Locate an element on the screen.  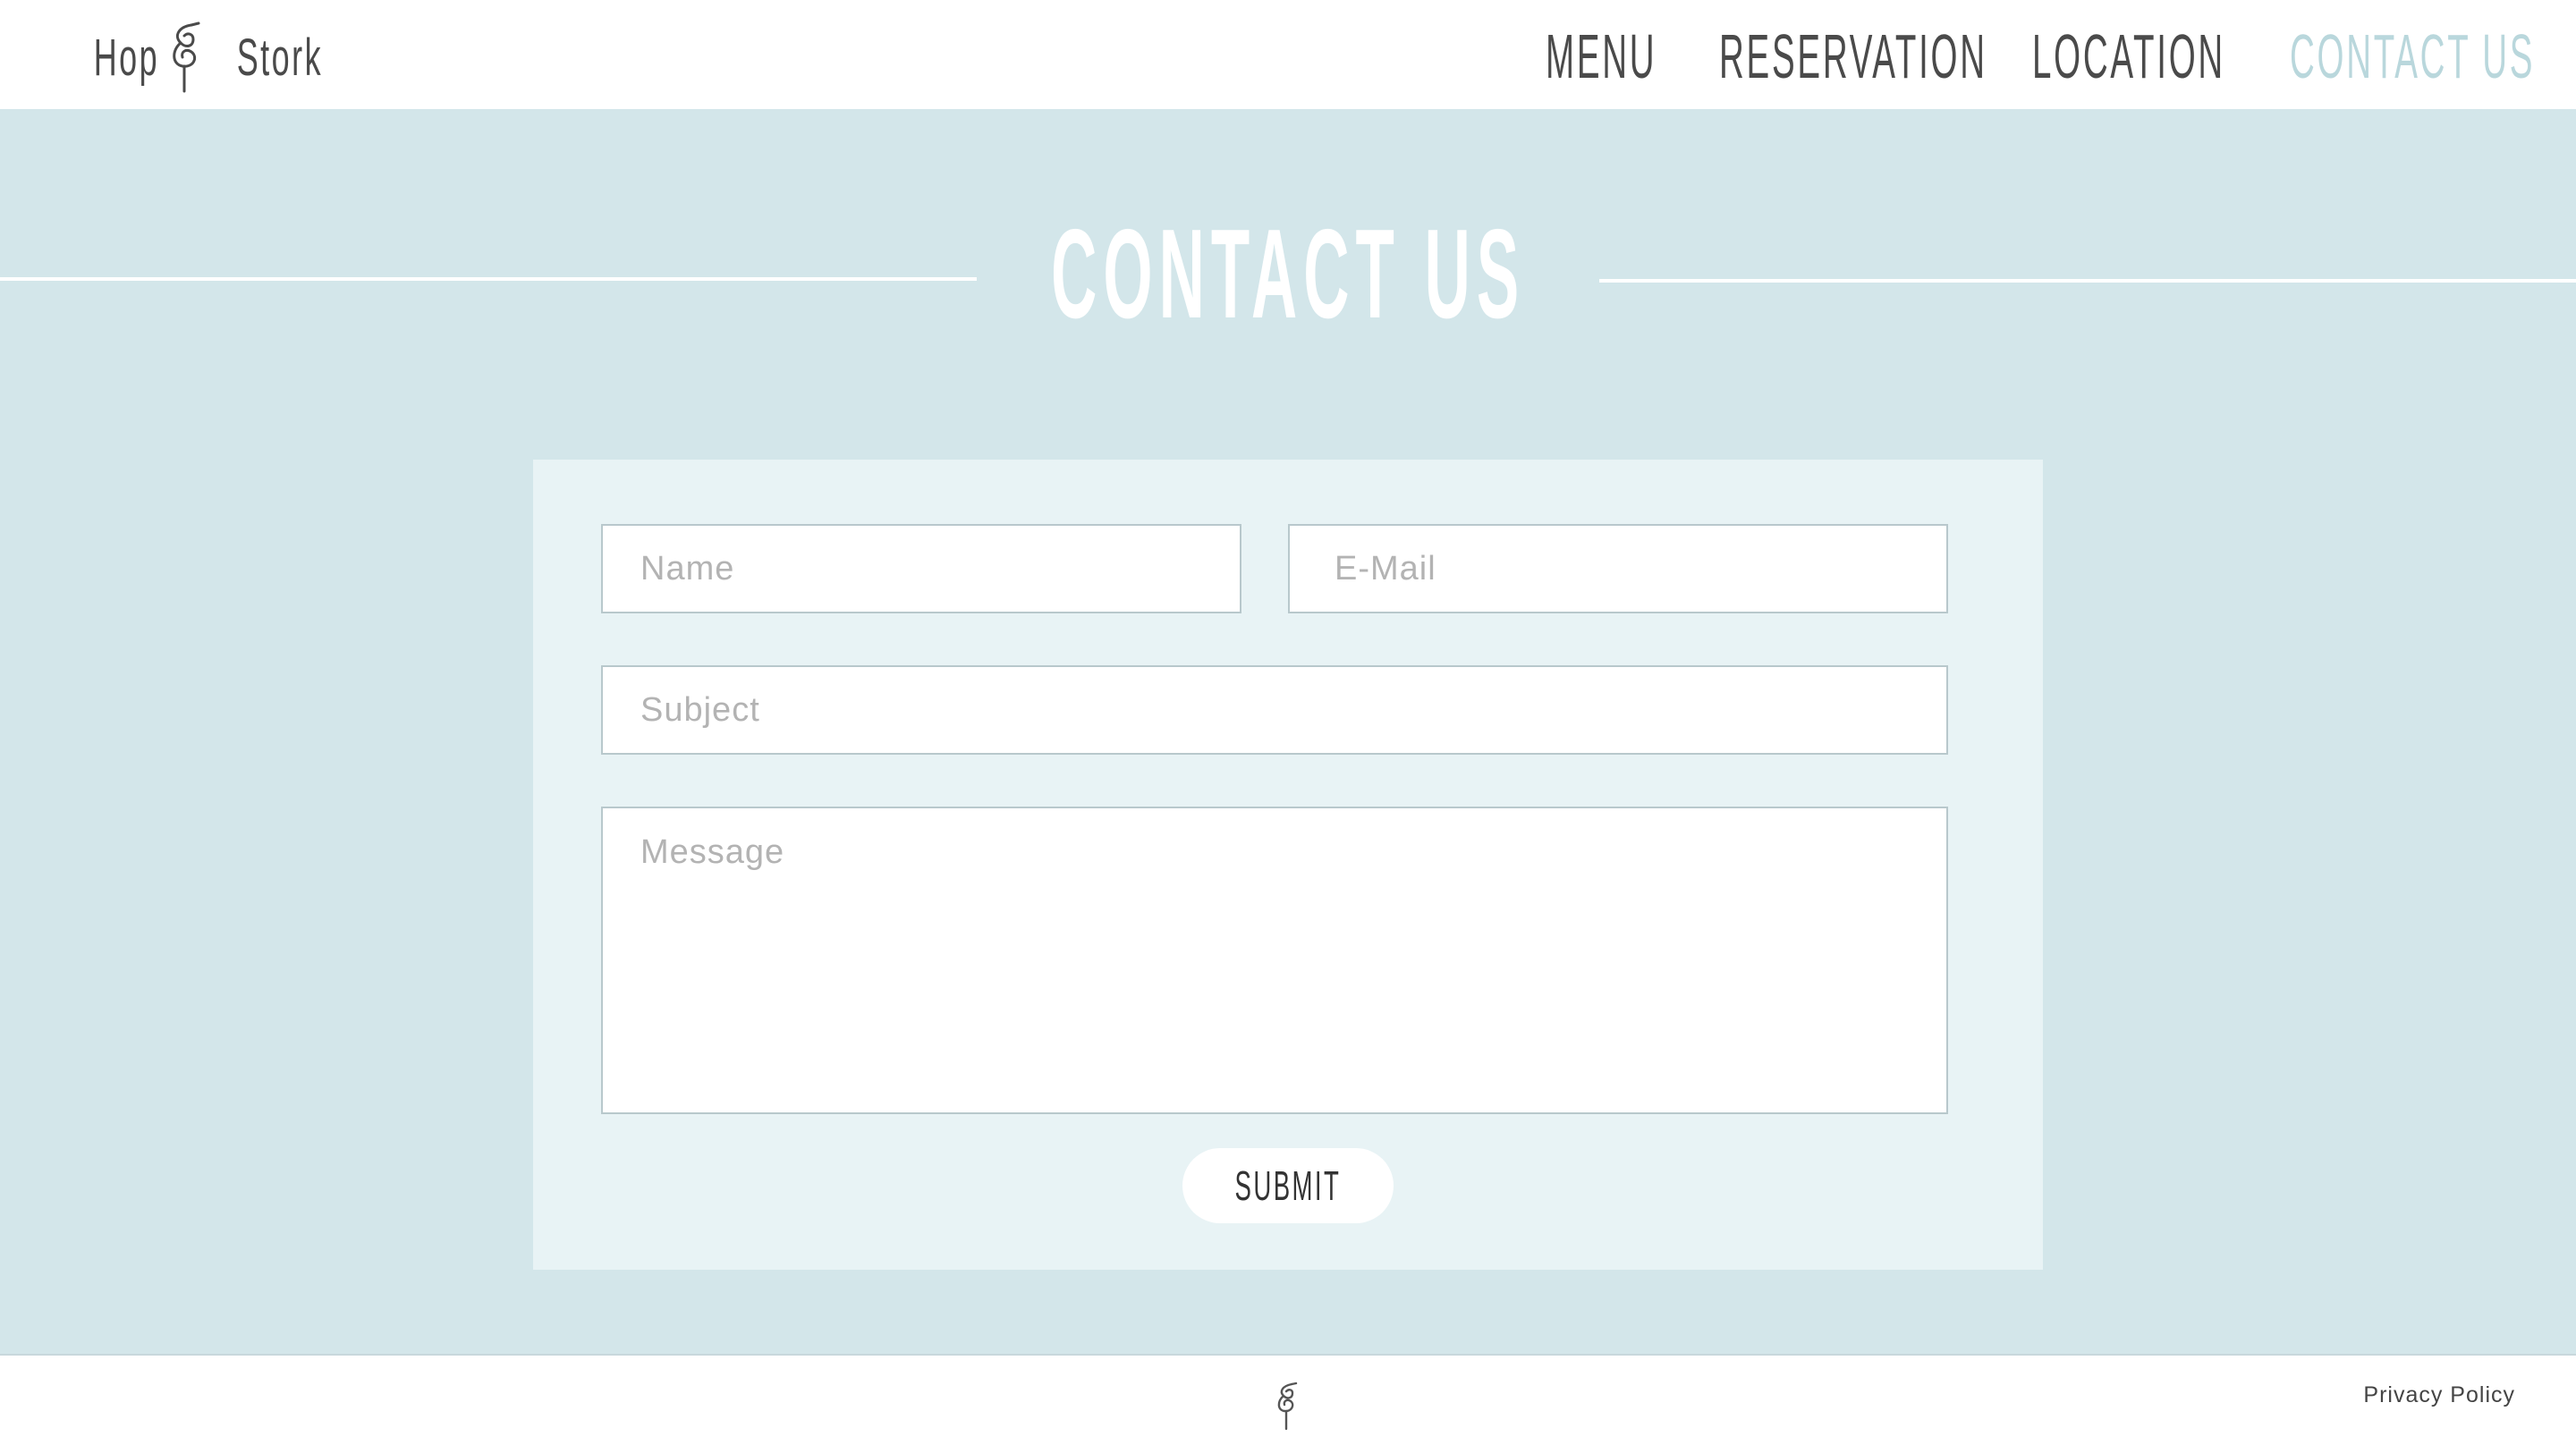
email-input is located at coordinates (1618, 568).